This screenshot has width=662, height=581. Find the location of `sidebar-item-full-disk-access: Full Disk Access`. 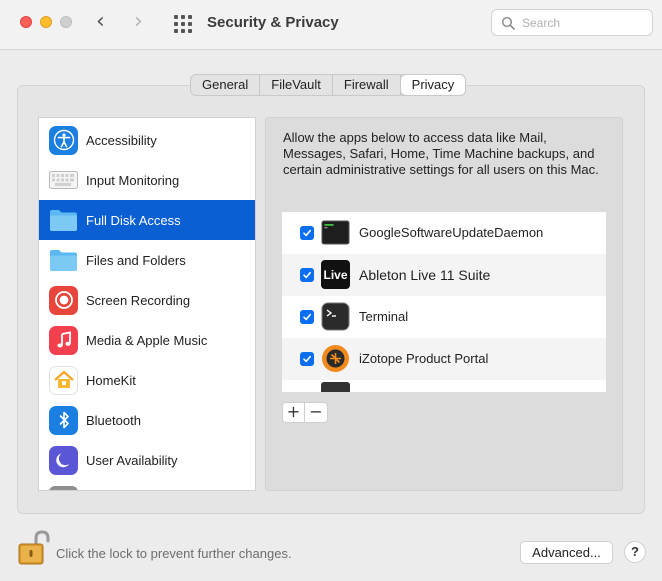

sidebar-item-full-disk-access: Full Disk Access is located at coordinates (147, 220).